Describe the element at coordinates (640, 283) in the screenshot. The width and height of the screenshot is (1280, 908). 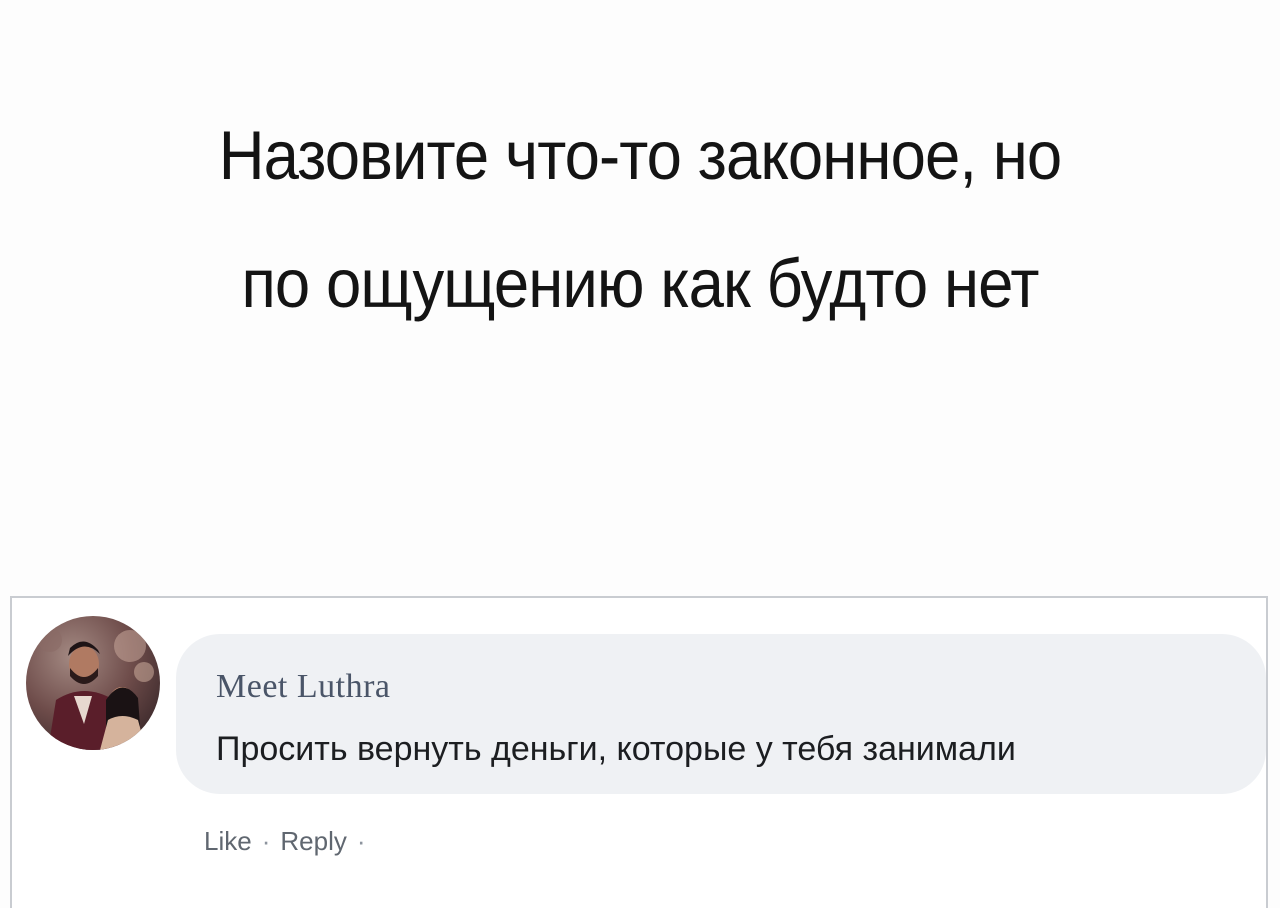
I see `caption-line-2: по ощущению как будто нет` at that location.